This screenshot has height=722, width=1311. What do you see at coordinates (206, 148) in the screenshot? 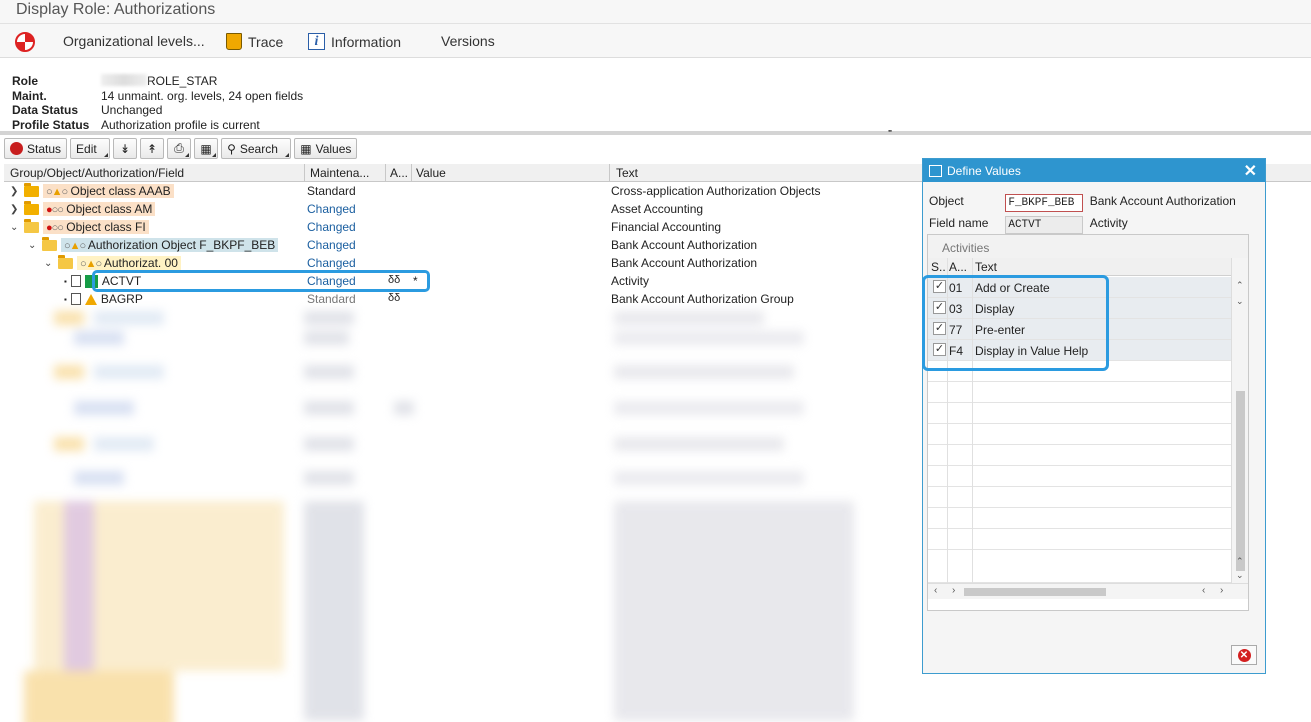
I see `layout-button: ▦` at bounding box center [206, 148].